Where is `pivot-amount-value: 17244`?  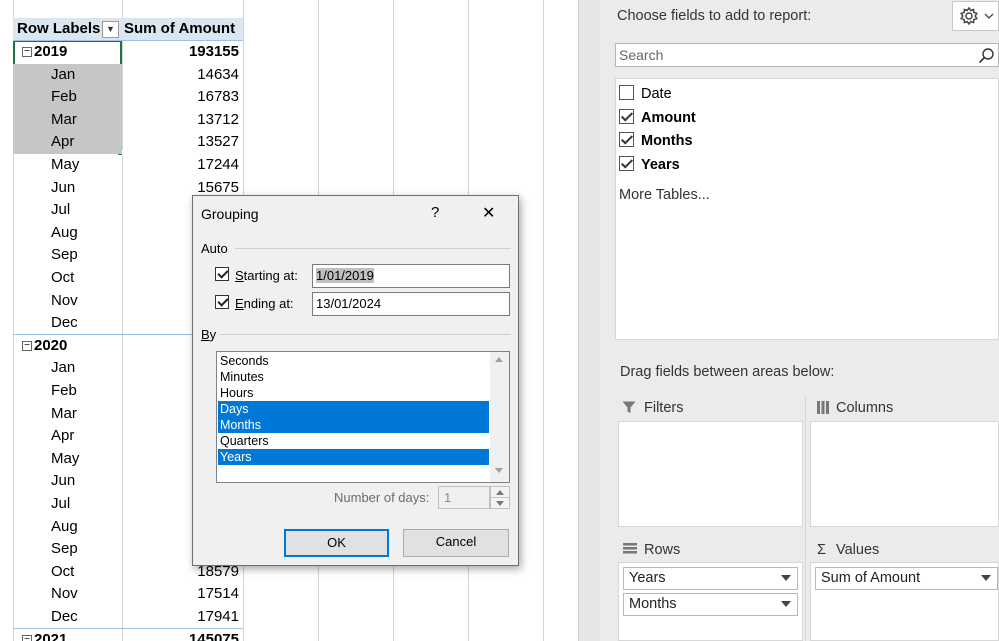 pivot-amount-value: 17244 is located at coordinates (182, 165).